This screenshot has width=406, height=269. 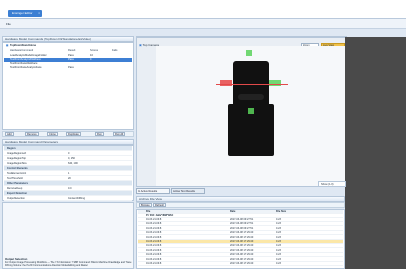 I want to click on command-name: TestFrontAnalyzeDiskFace, so click(x=25, y=59).